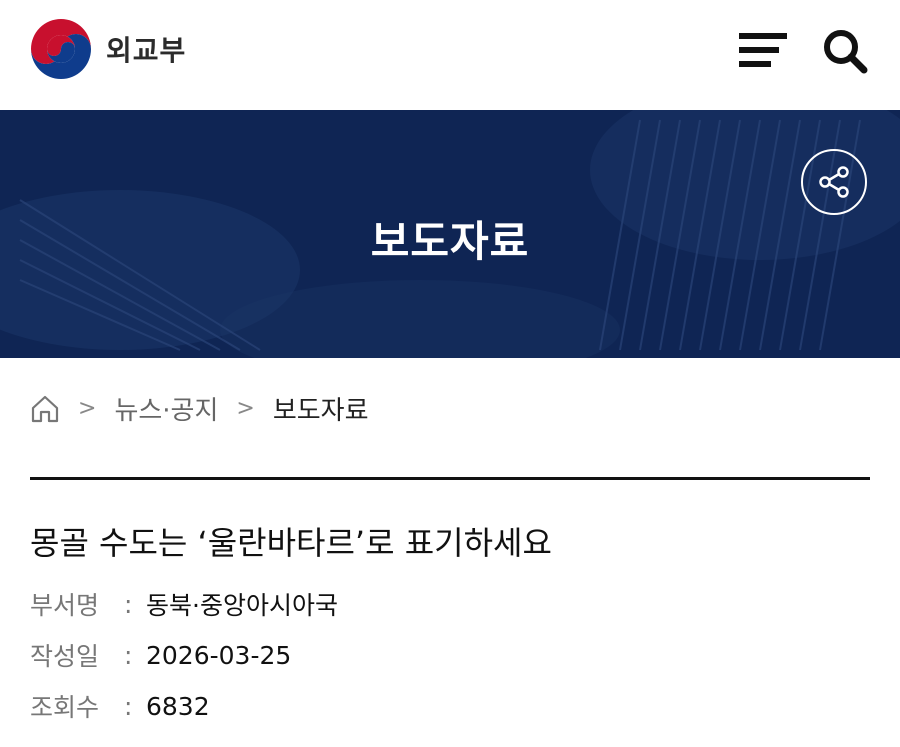 The height and width of the screenshot is (747, 900). Describe the element at coordinates (65, 656) in the screenshot. I see `meta-label: 작성일` at that location.